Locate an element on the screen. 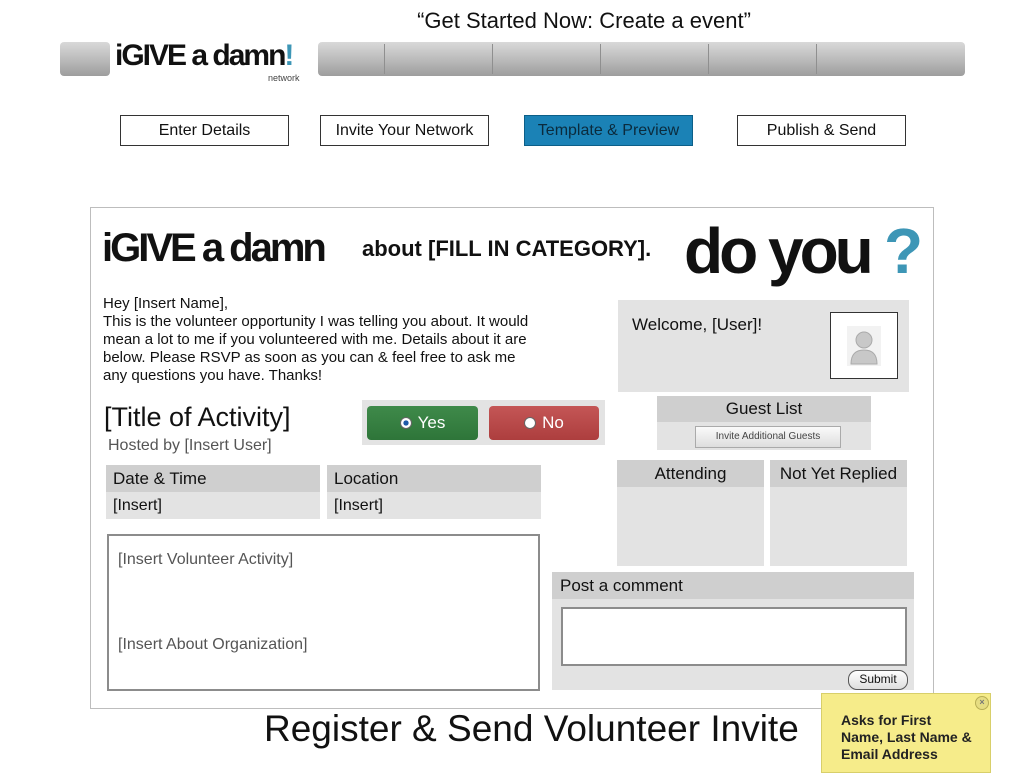 This screenshot has height=773, width=1024. logo-text: iGIVE a damn is located at coordinates (200, 55).